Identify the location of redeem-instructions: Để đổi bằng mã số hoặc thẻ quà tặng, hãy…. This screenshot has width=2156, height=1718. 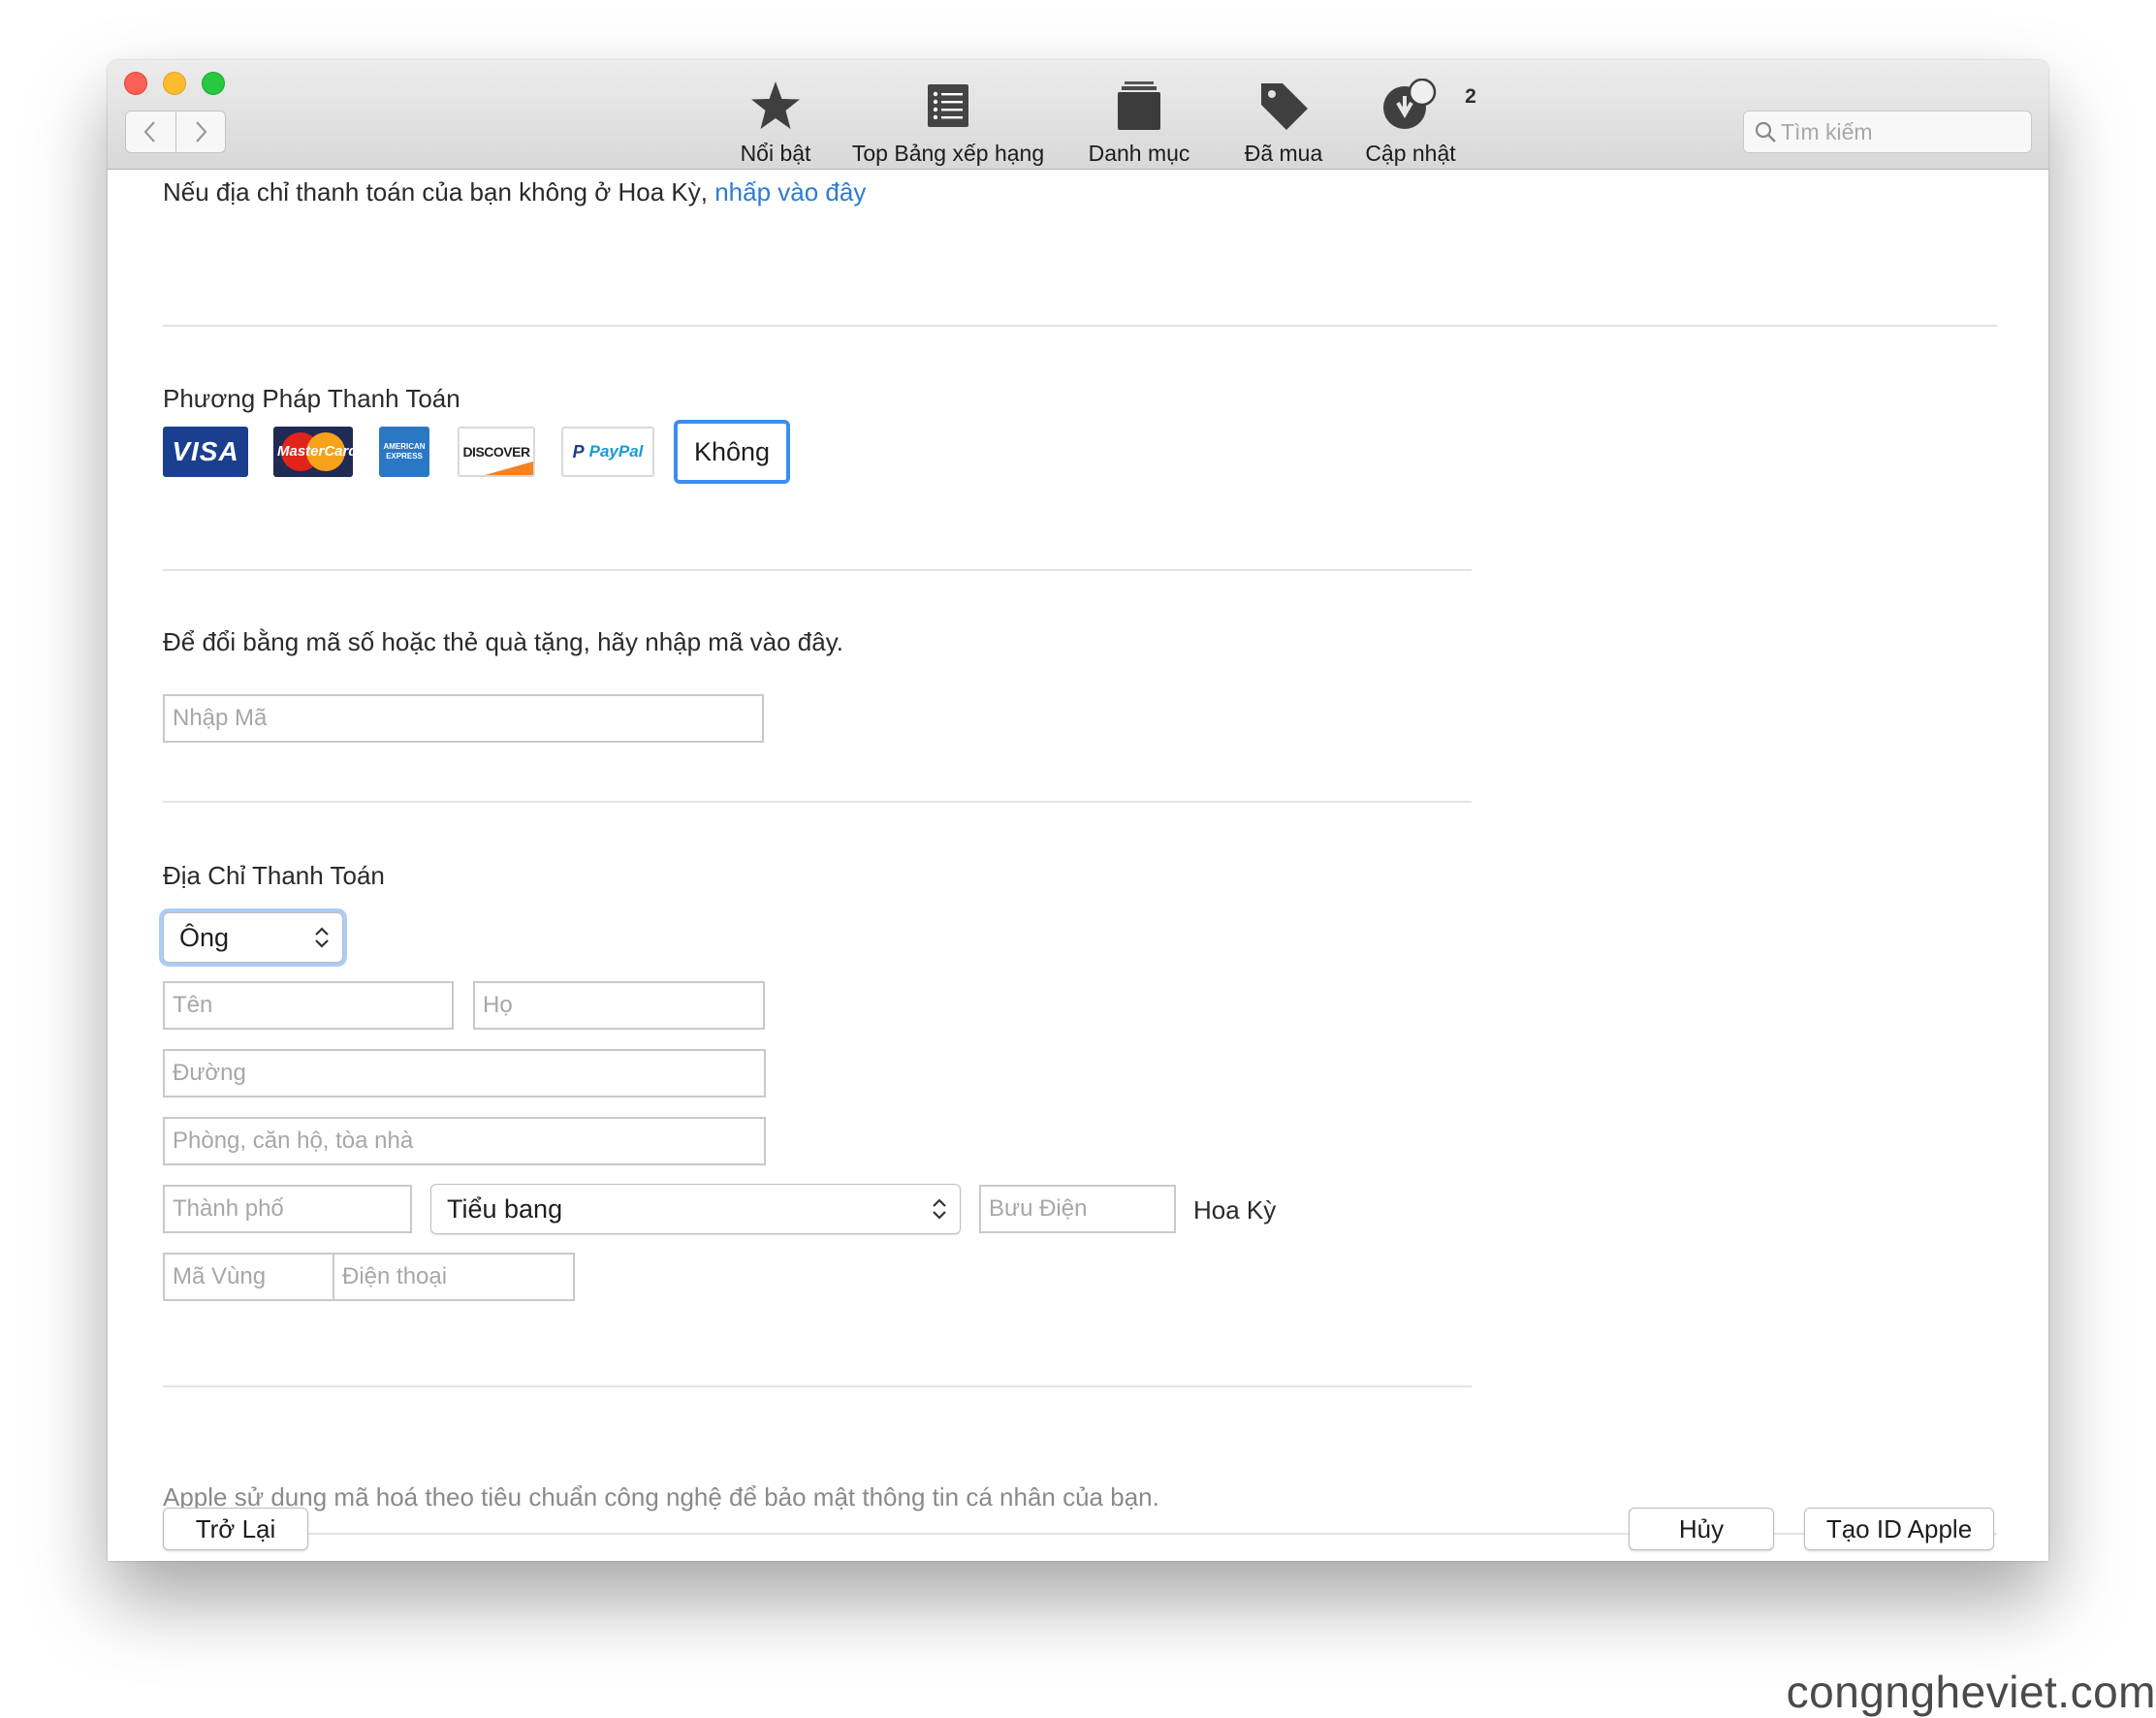
(503, 642).